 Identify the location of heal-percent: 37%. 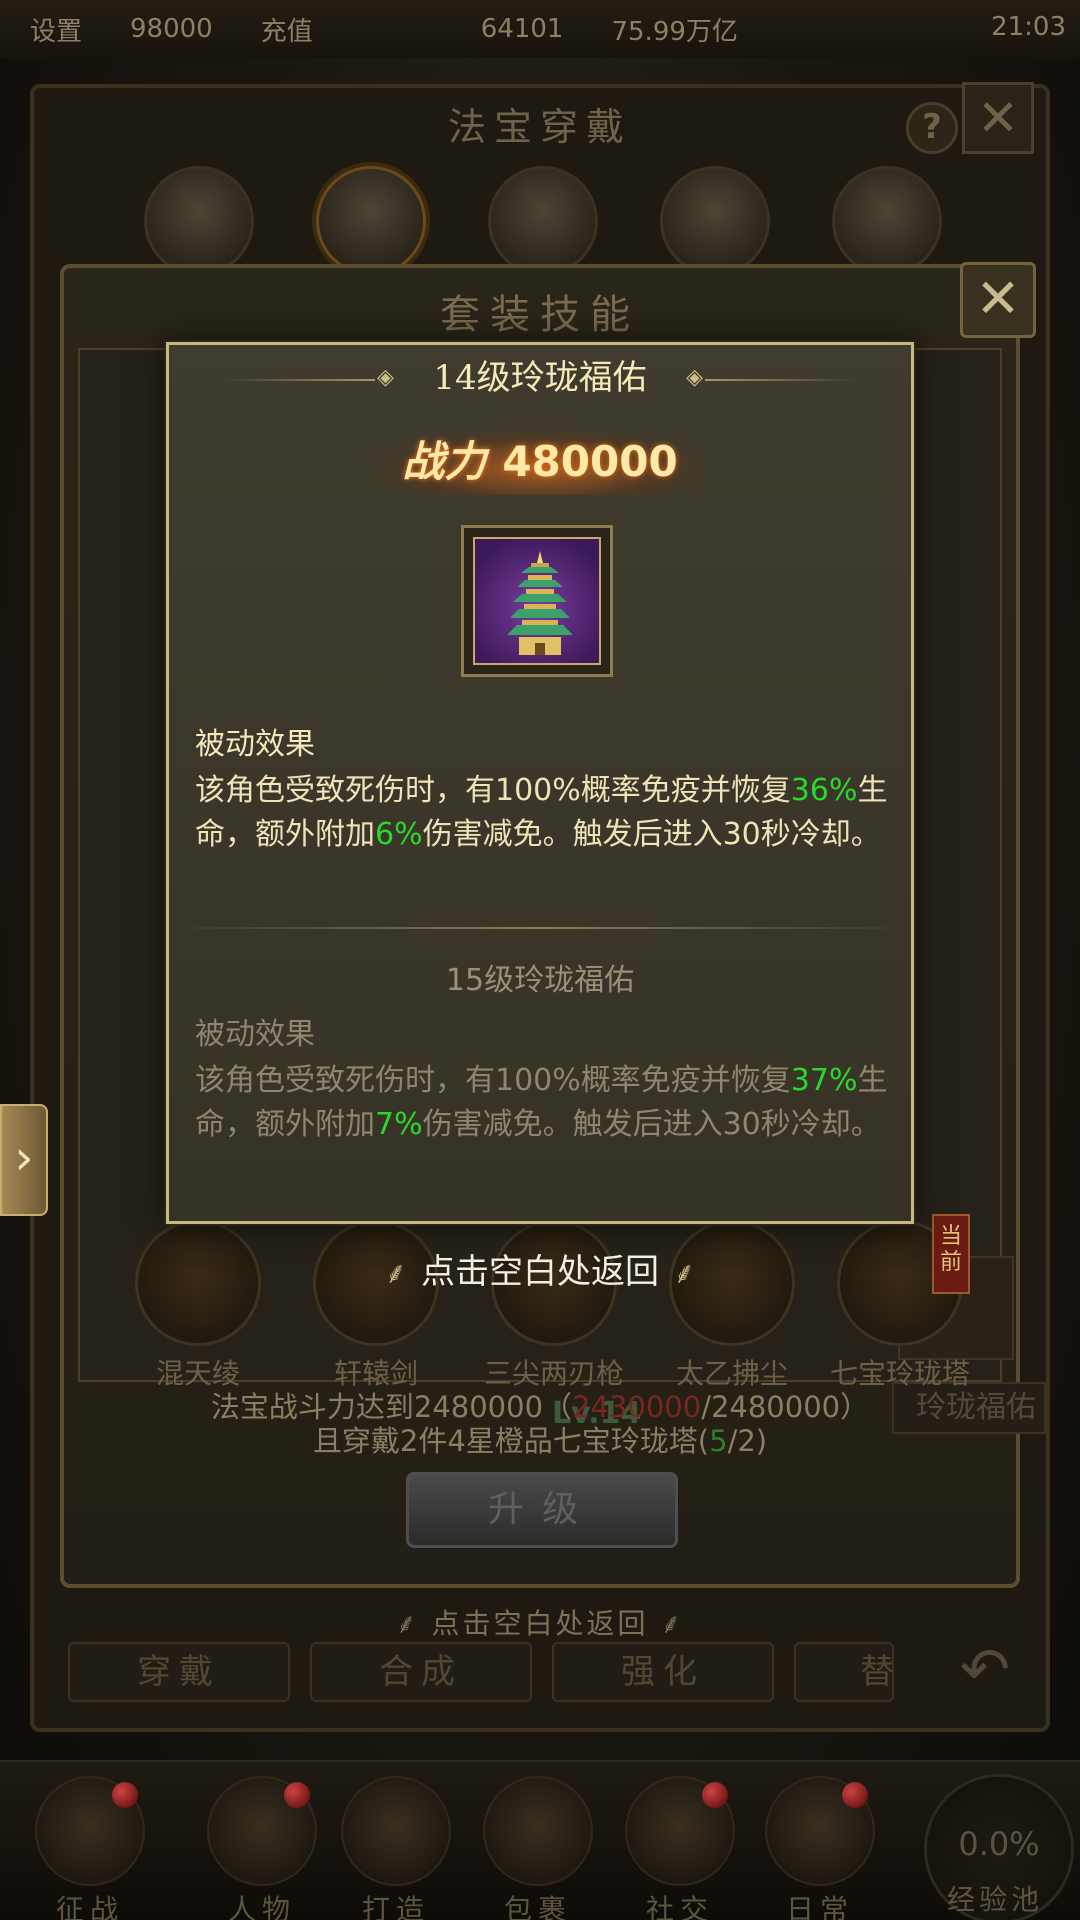
(824, 1080).